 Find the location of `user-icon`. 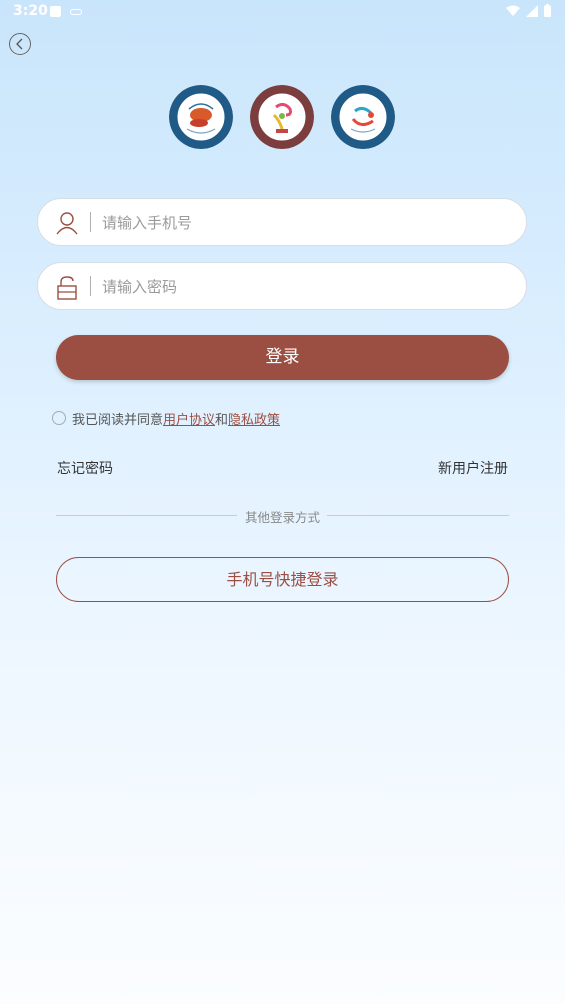

user-icon is located at coordinates (67, 223).